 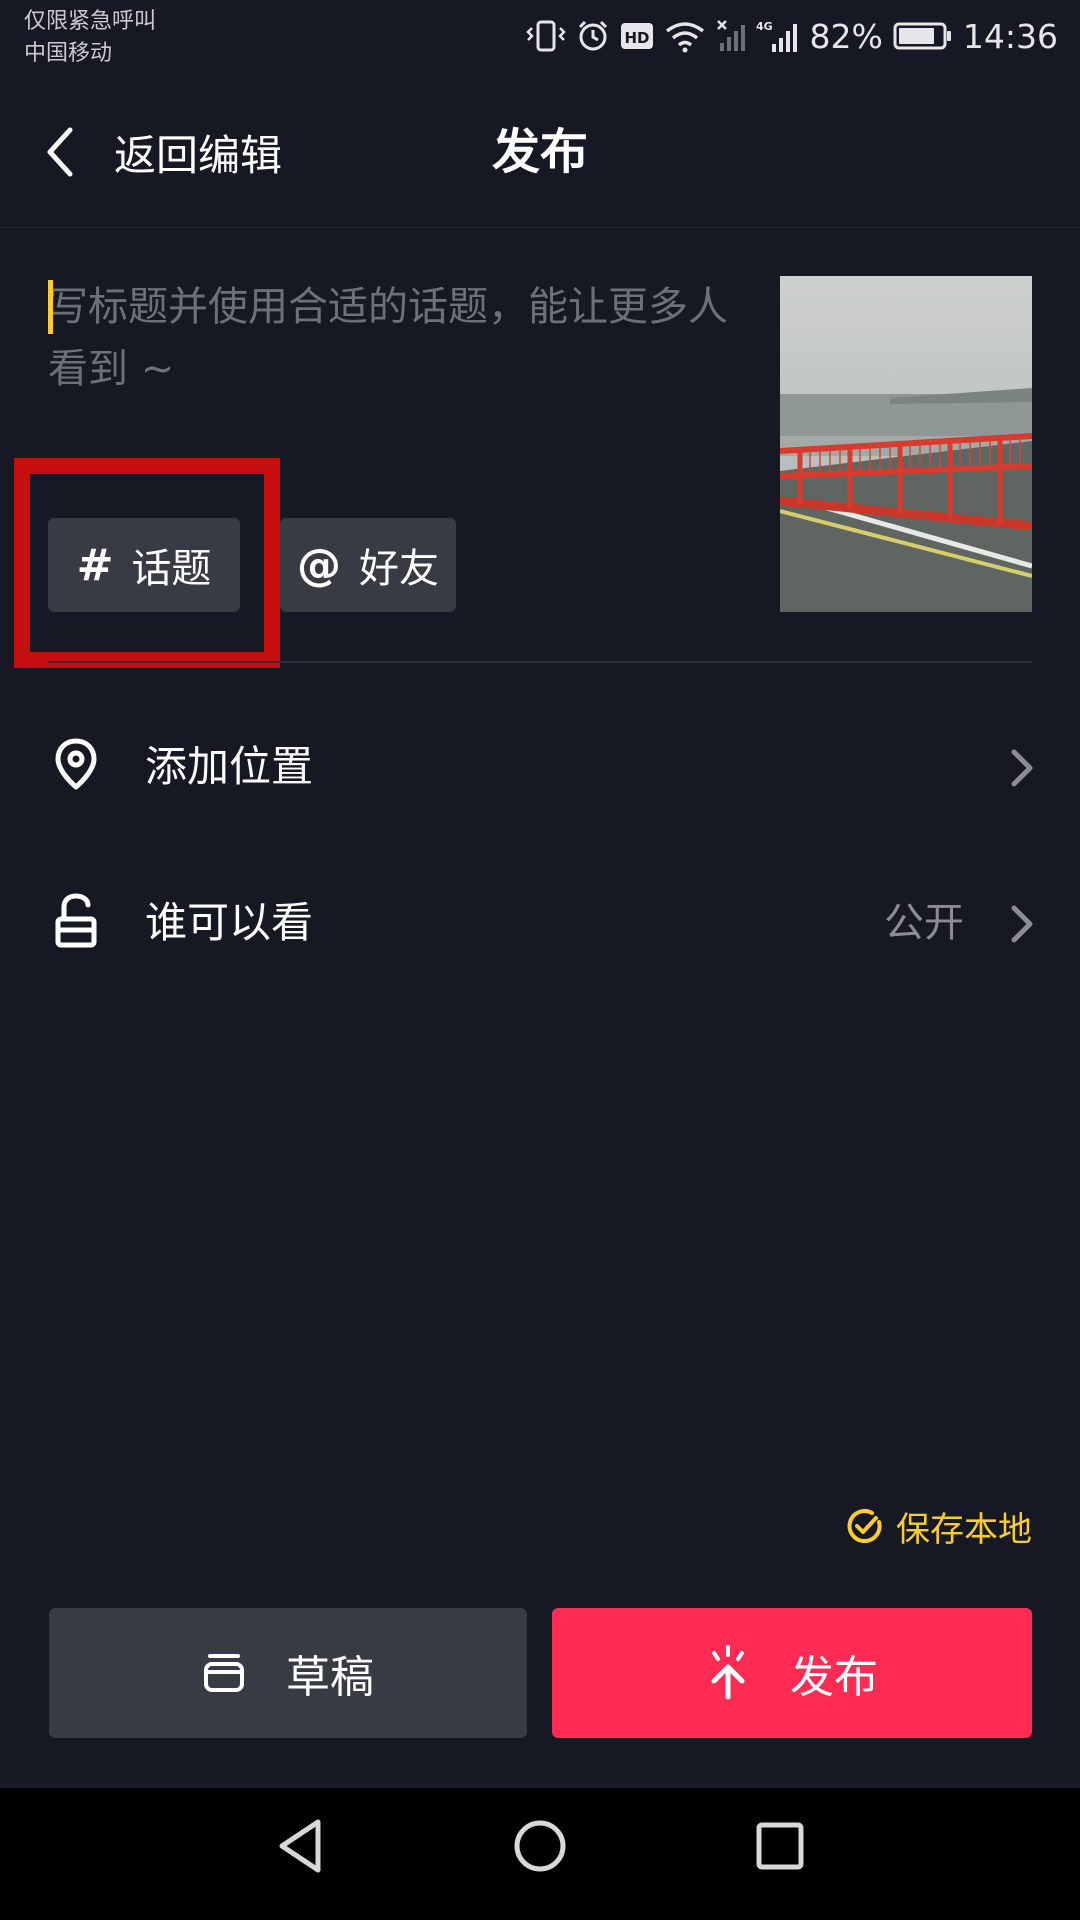 What do you see at coordinates (592, 35) in the screenshot?
I see `alarm-icon` at bounding box center [592, 35].